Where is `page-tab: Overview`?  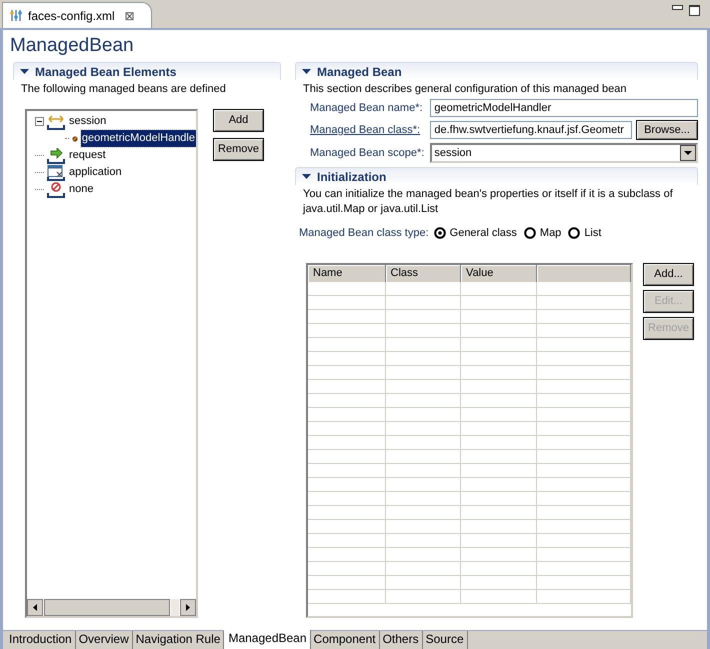 page-tab: Overview is located at coordinates (104, 640).